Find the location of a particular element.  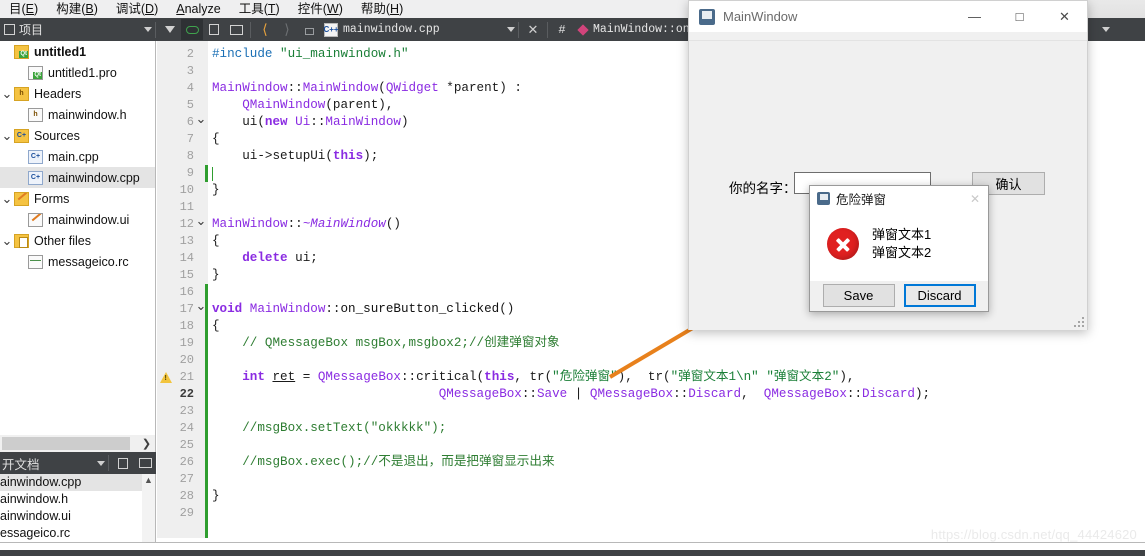

tree-item-label: untitled1 is located at coordinates (60, 51).